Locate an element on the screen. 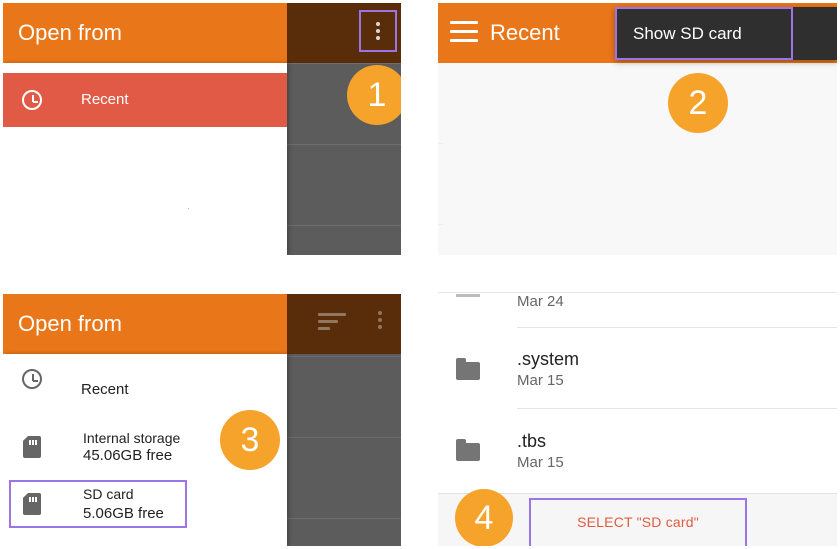 The width and height of the screenshot is (840, 549). overflow-menu-button is located at coordinates (378, 31).